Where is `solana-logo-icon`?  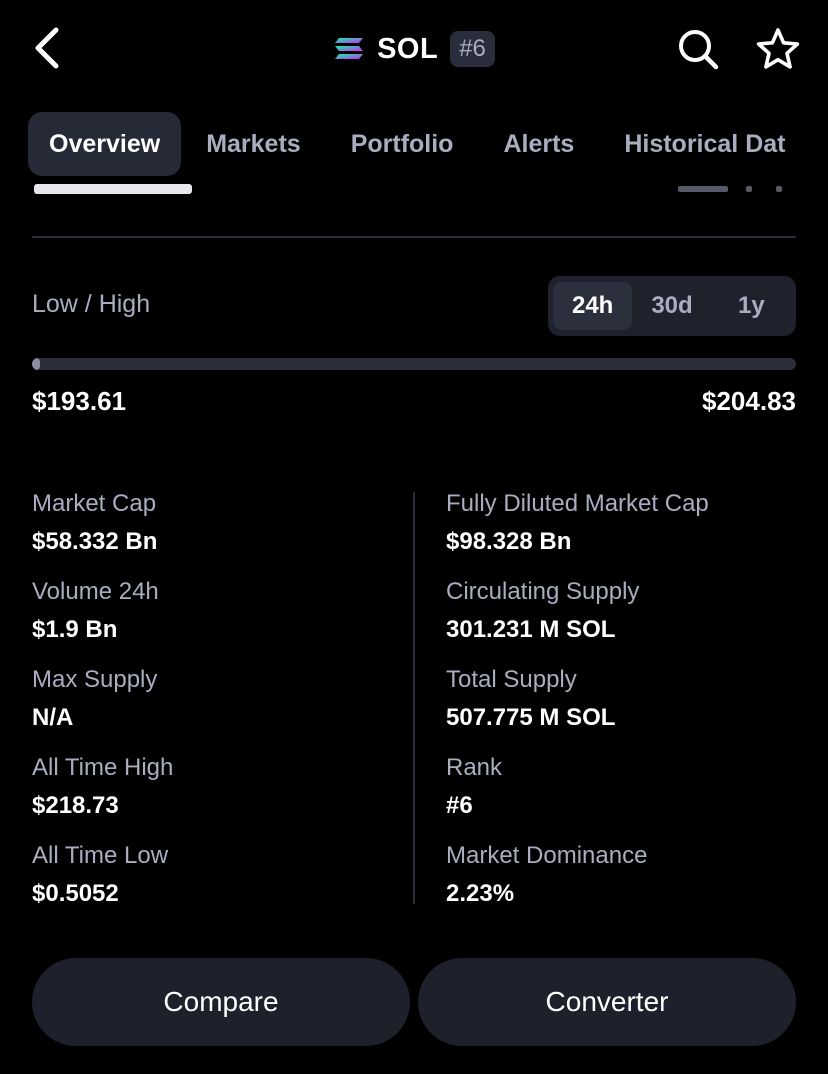 solana-logo-icon is located at coordinates (349, 48).